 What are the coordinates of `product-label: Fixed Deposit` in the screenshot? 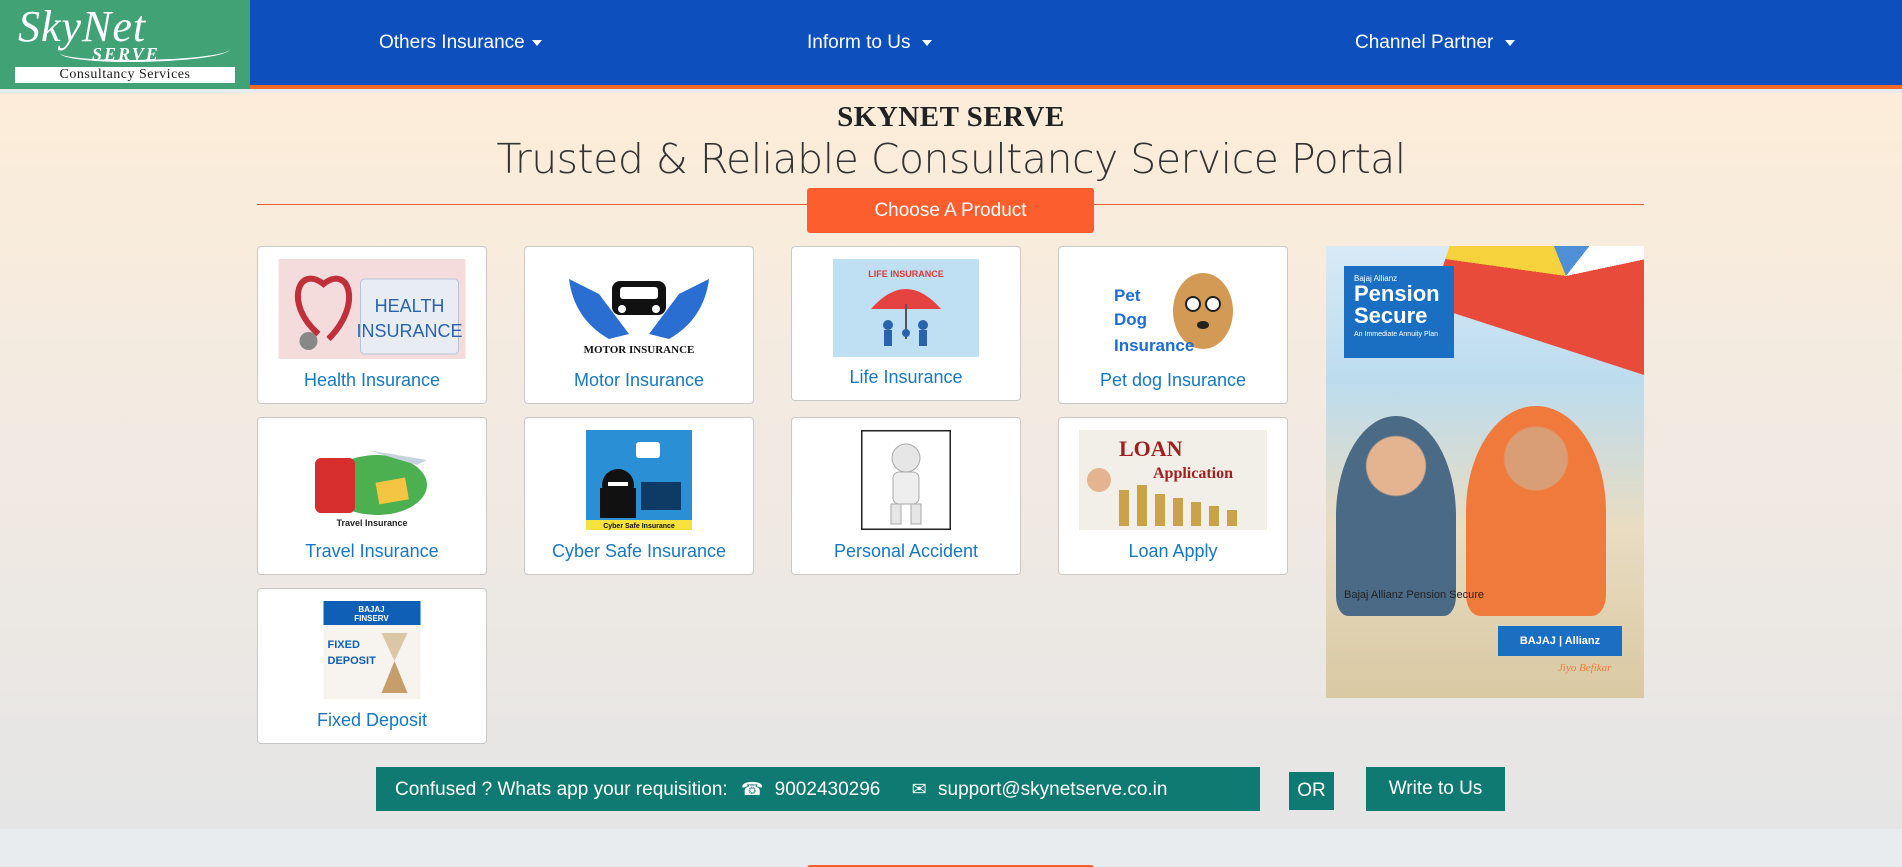 It's located at (372, 720).